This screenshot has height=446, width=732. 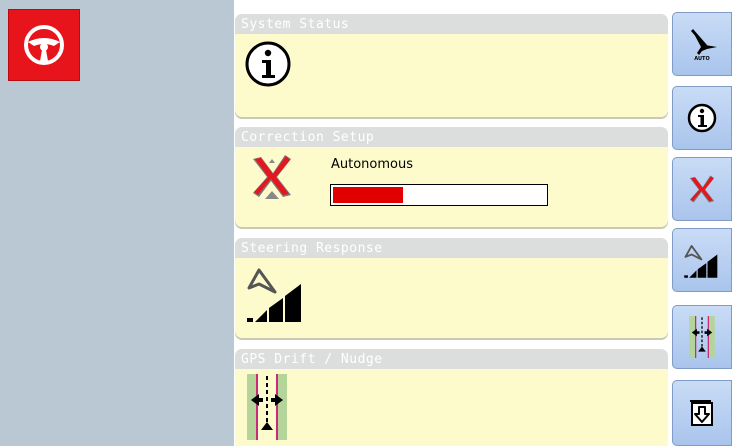 I want to click on gps-nudge-button, so click(x=702, y=337).